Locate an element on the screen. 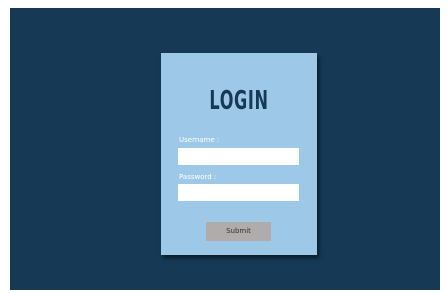 The width and height of the screenshot is (448, 293). username-label: Username : is located at coordinates (199, 140).